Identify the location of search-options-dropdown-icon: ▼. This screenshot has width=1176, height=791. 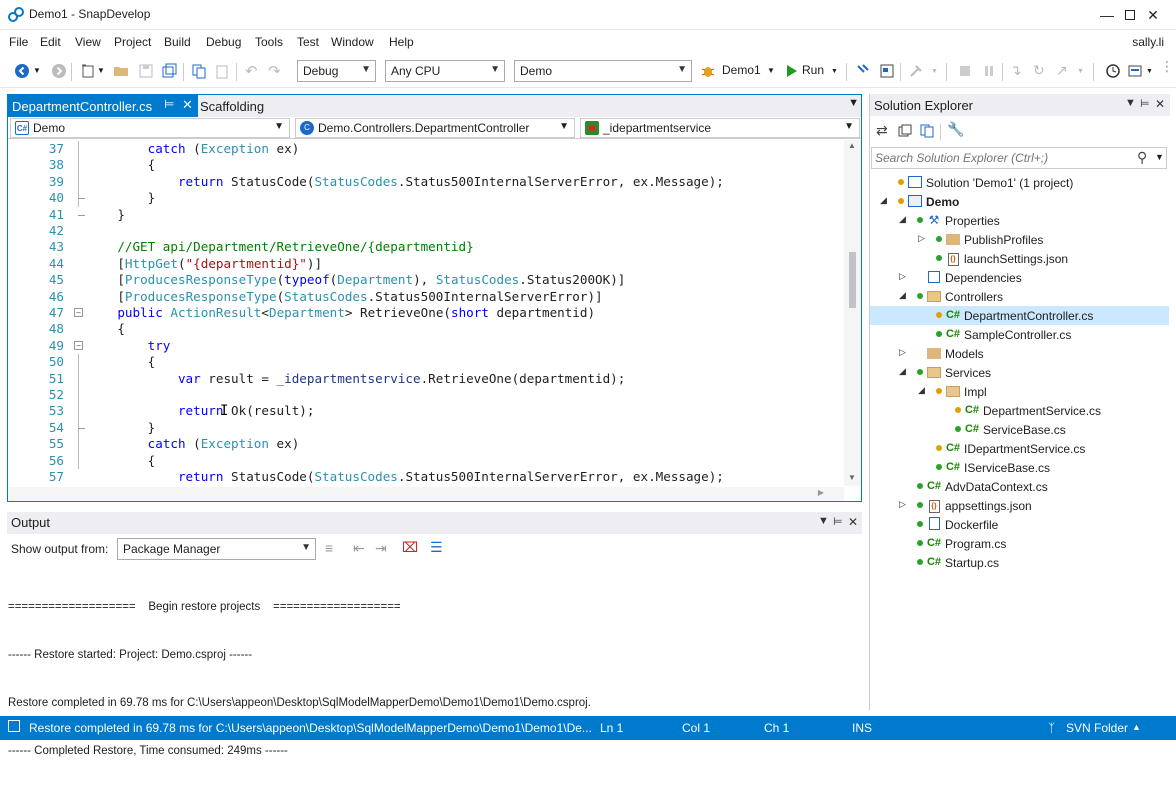
(1159, 157).